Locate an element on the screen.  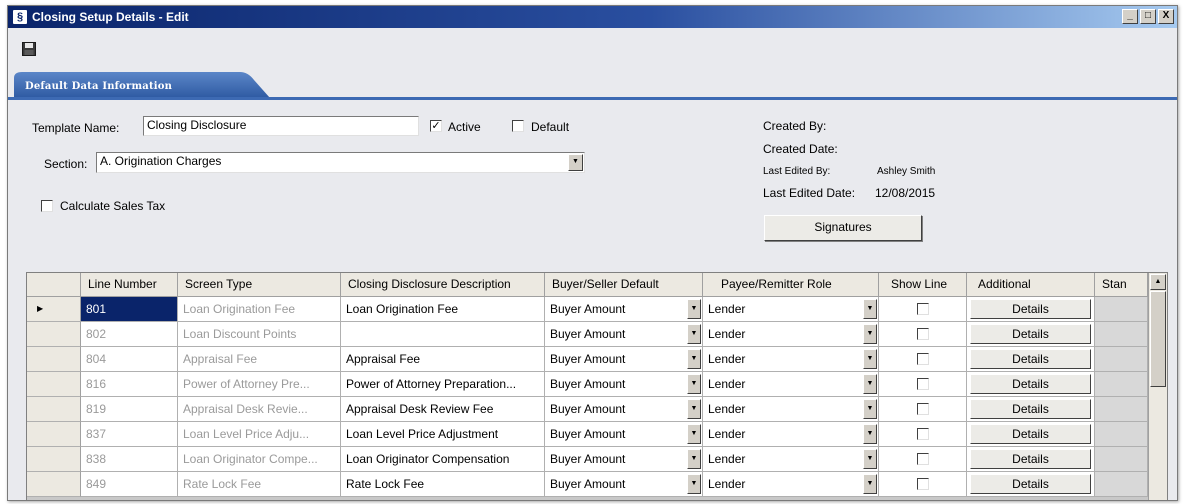
calculate-sales-tax-checkbox is located at coordinates (47, 206).